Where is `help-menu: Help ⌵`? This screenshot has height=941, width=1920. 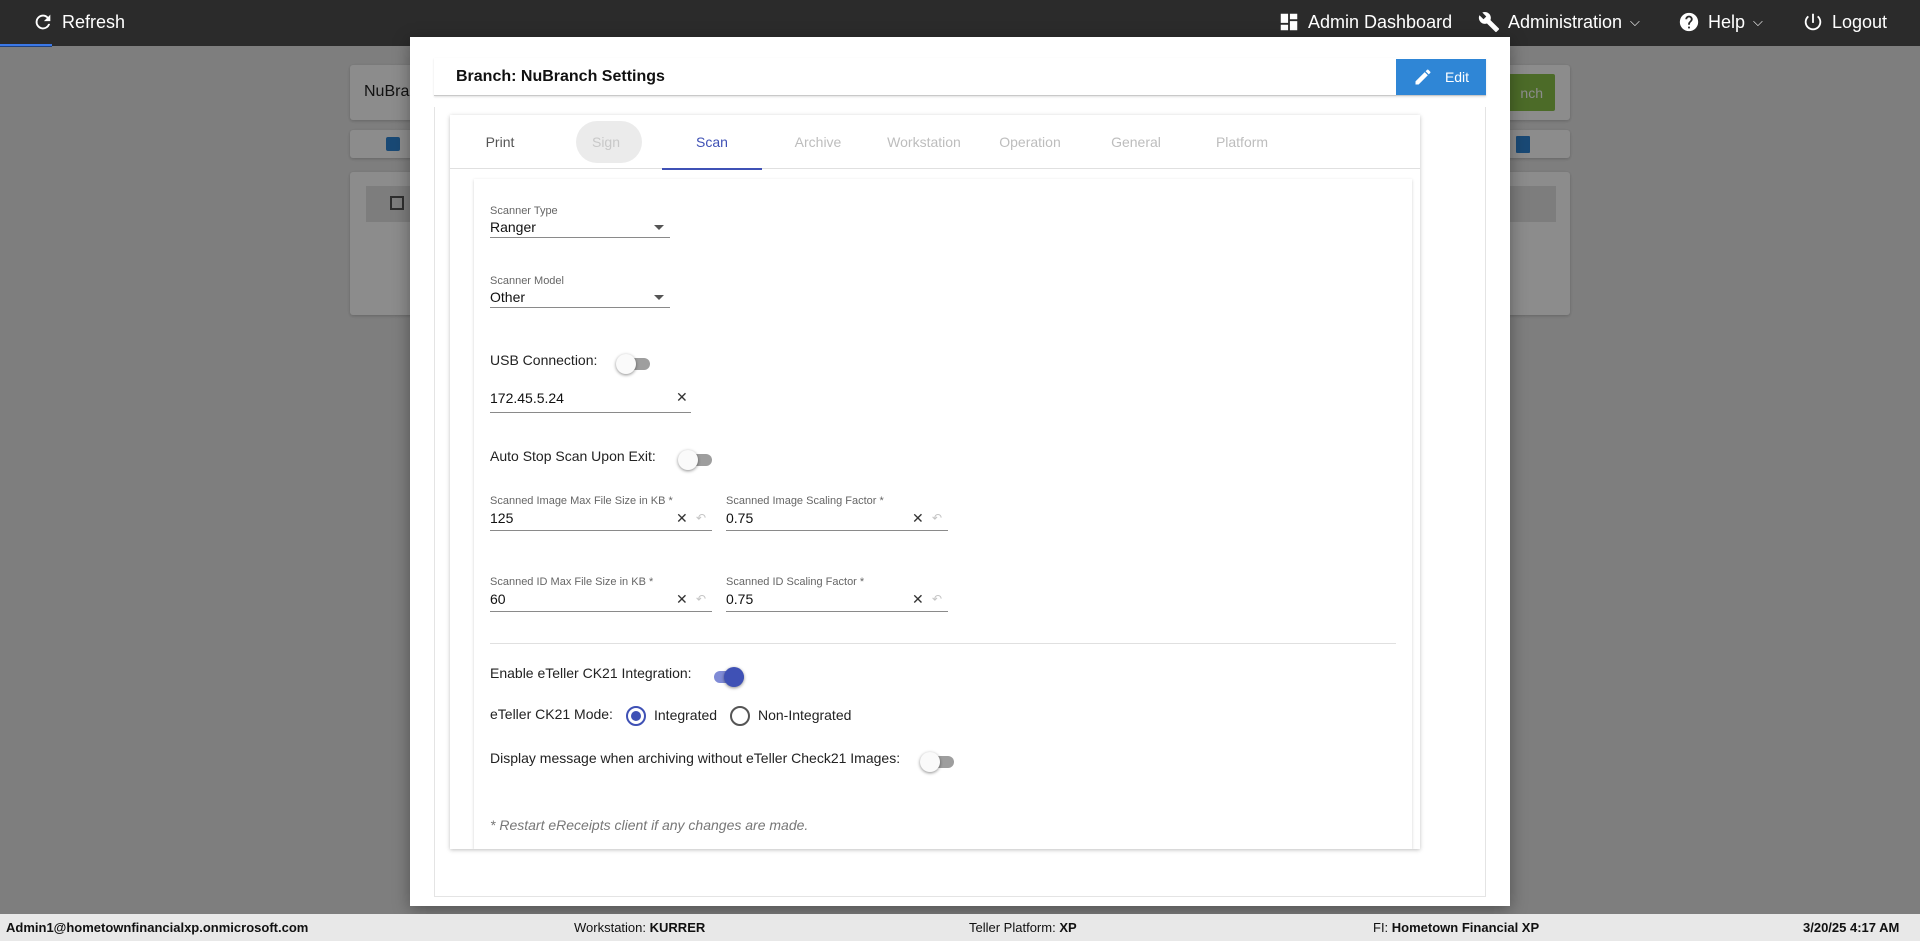
help-menu: Help ⌵ is located at coordinates (1720, 22).